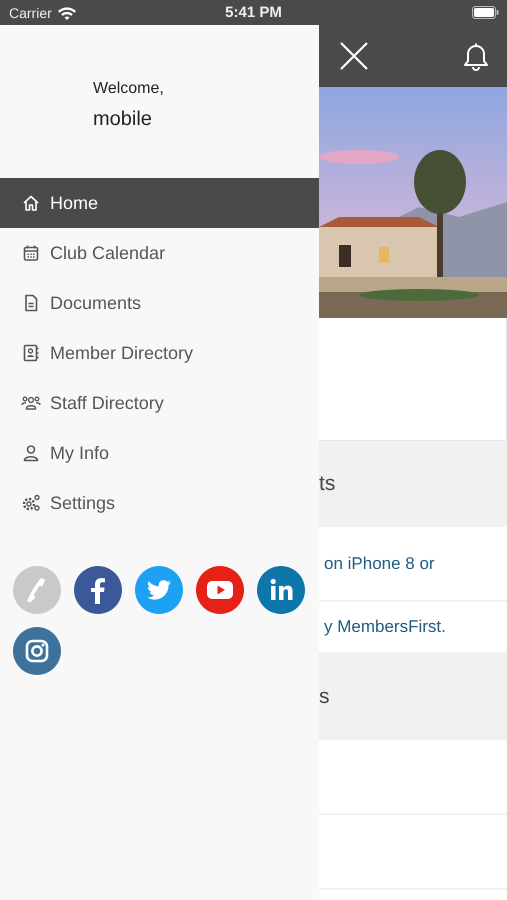  Describe the element at coordinates (159, 303) in the screenshot. I see `menu-item: Documents` at that location.